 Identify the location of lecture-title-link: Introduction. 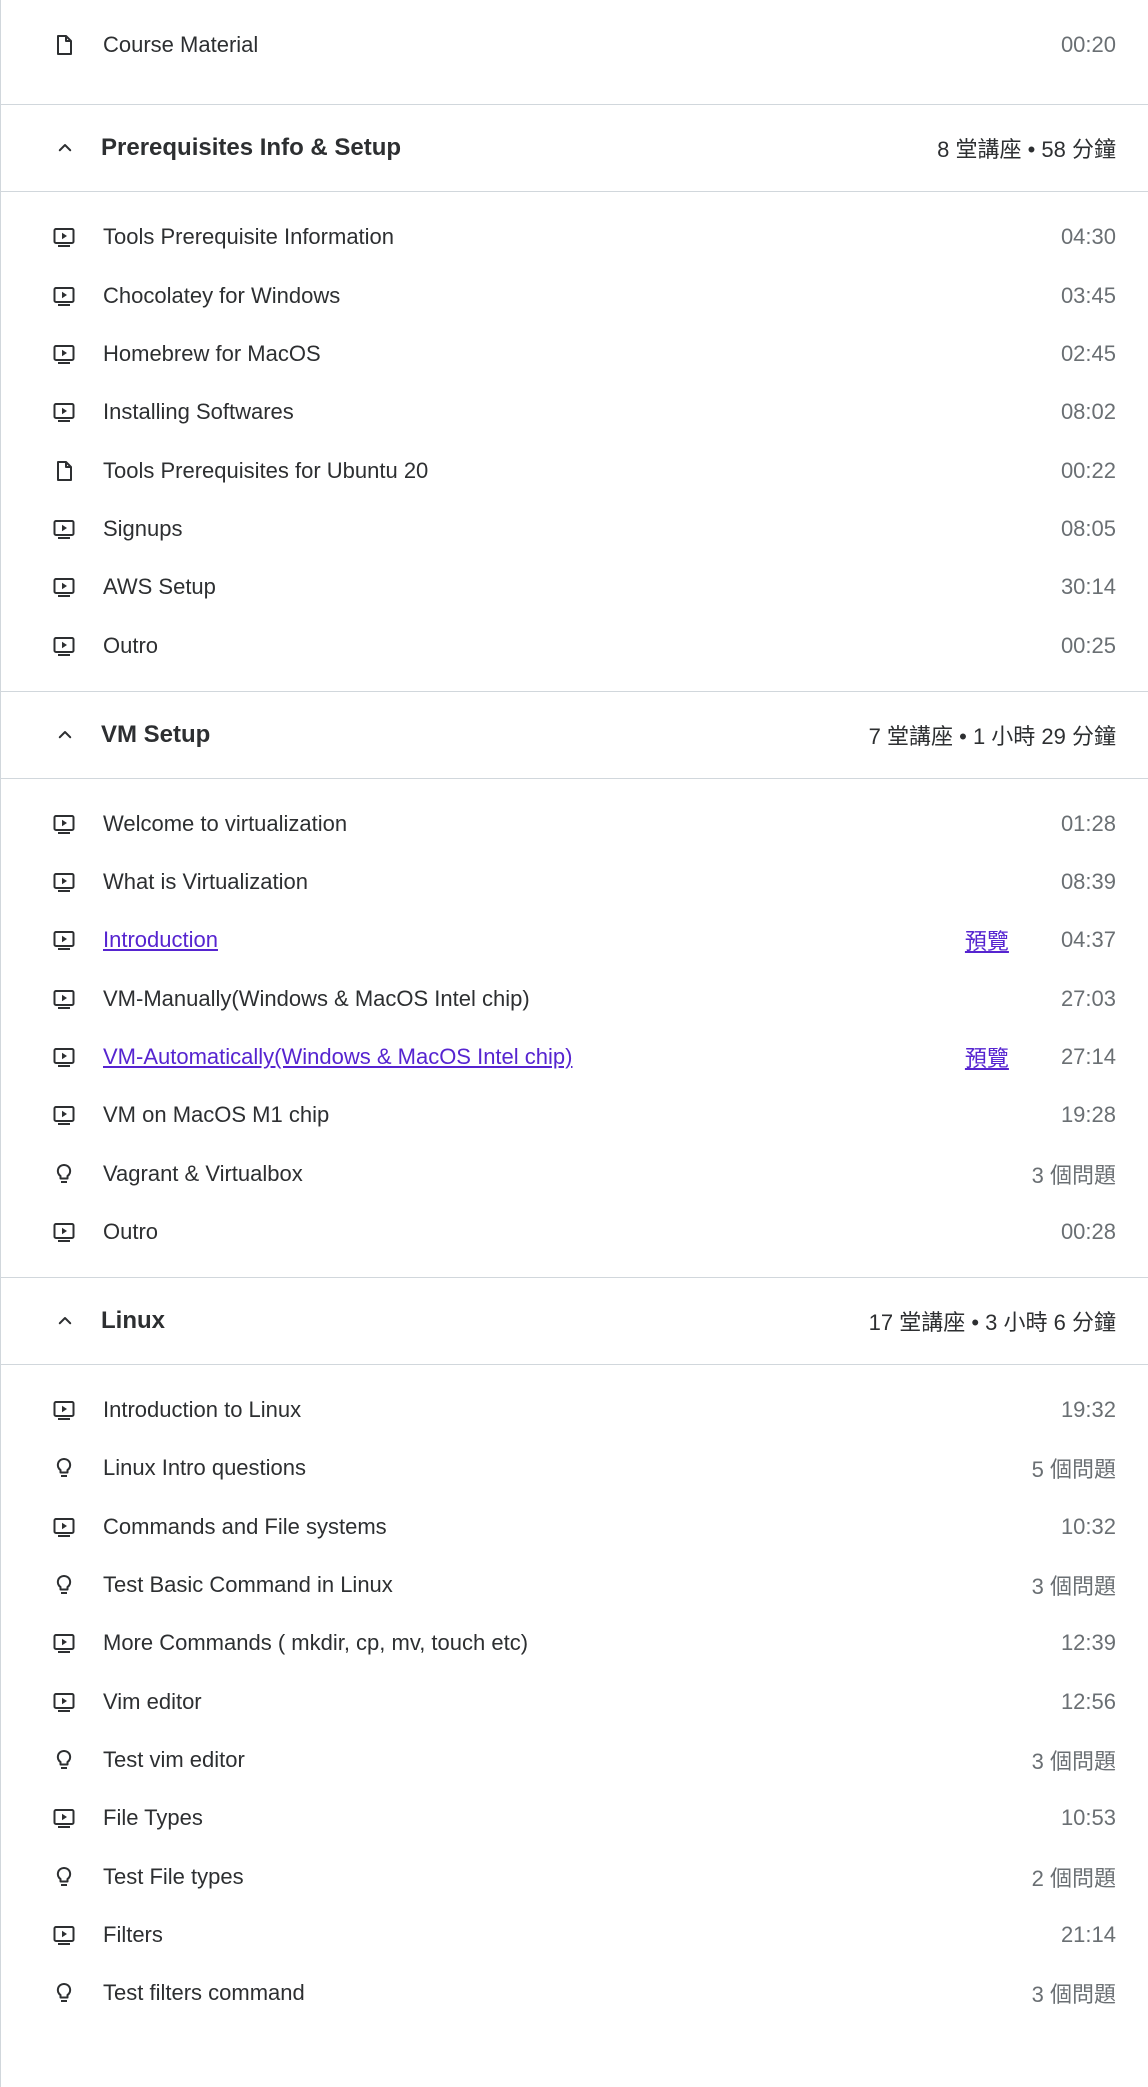
(534, 940).